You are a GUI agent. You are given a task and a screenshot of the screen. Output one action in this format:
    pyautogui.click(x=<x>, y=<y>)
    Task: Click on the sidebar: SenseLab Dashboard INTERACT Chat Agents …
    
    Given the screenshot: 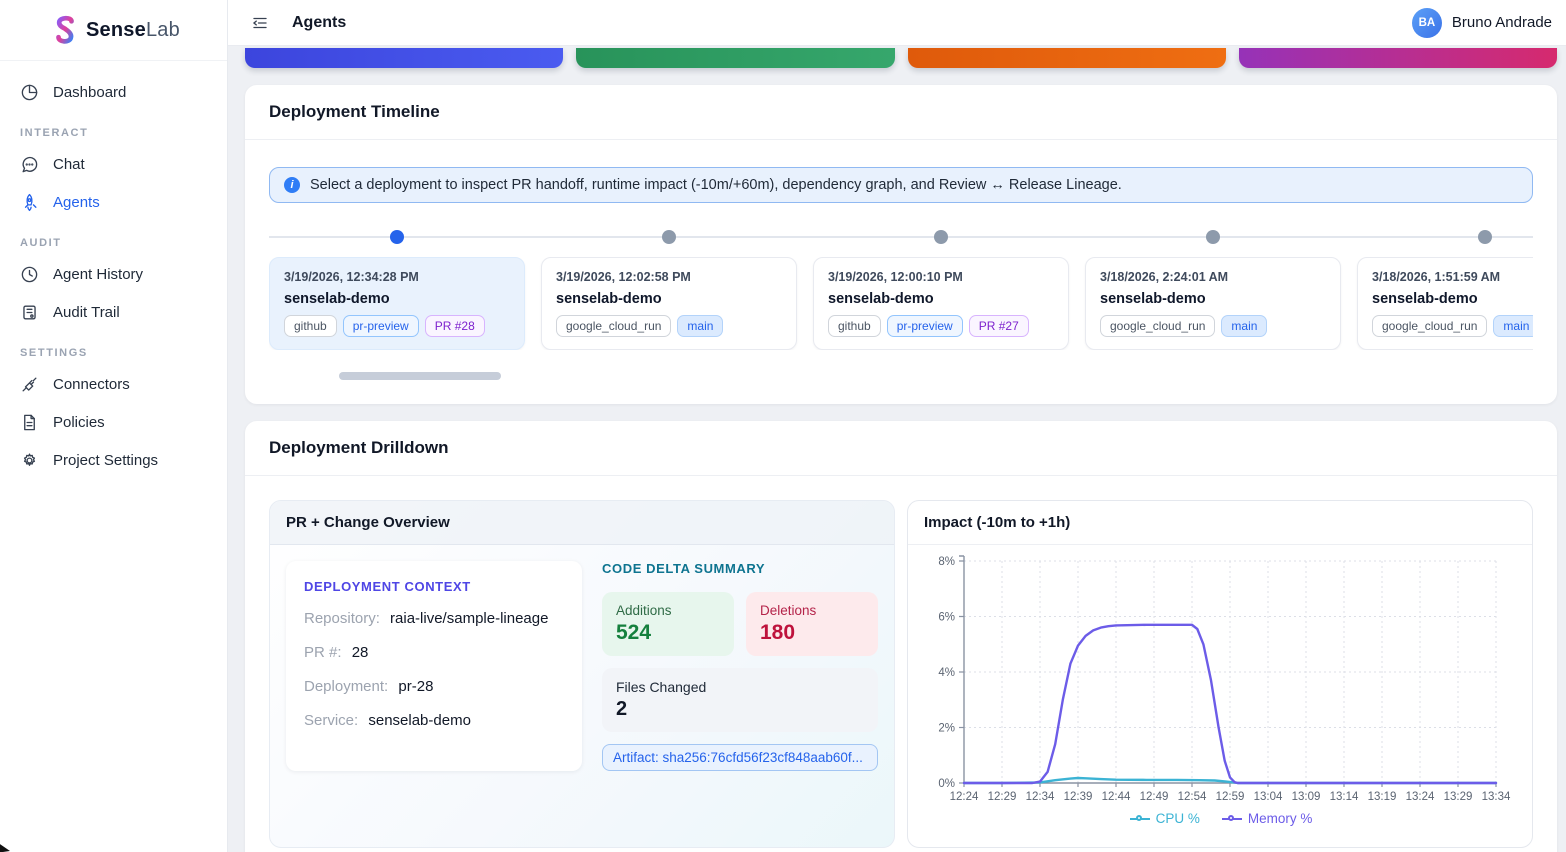 What is the action you would take?
    pyautogui.click(x=114, y=426)
    